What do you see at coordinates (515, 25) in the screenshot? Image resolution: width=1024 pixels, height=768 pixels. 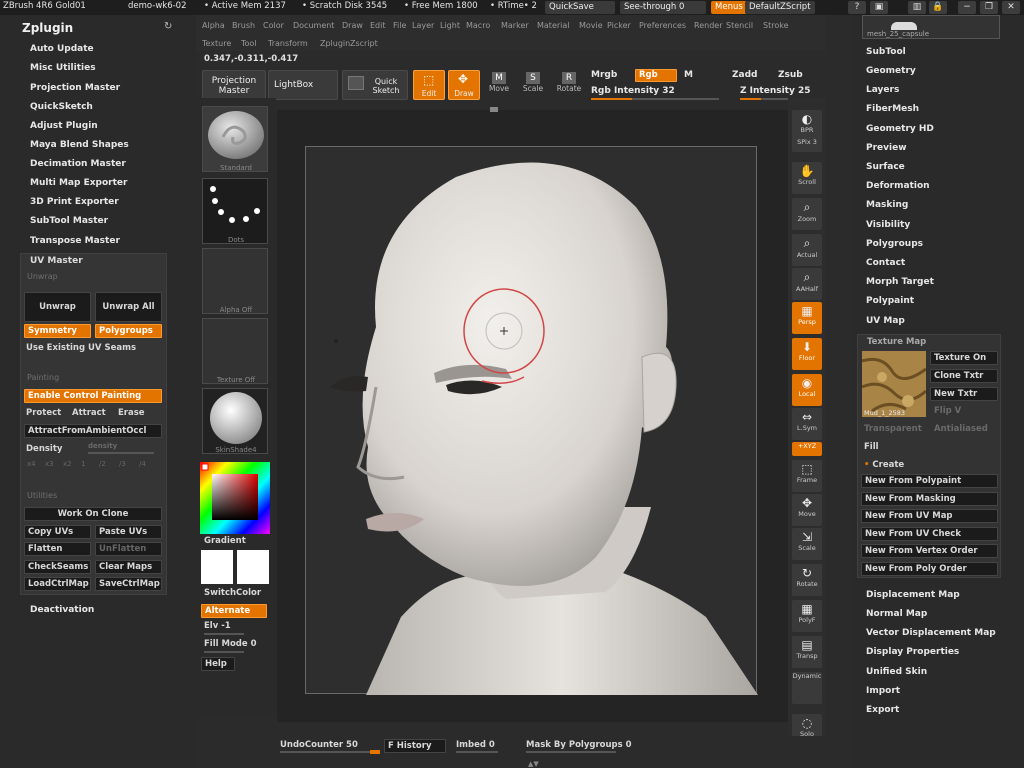 I see `menu-marker: Marker` at bounding box center [515, 25].